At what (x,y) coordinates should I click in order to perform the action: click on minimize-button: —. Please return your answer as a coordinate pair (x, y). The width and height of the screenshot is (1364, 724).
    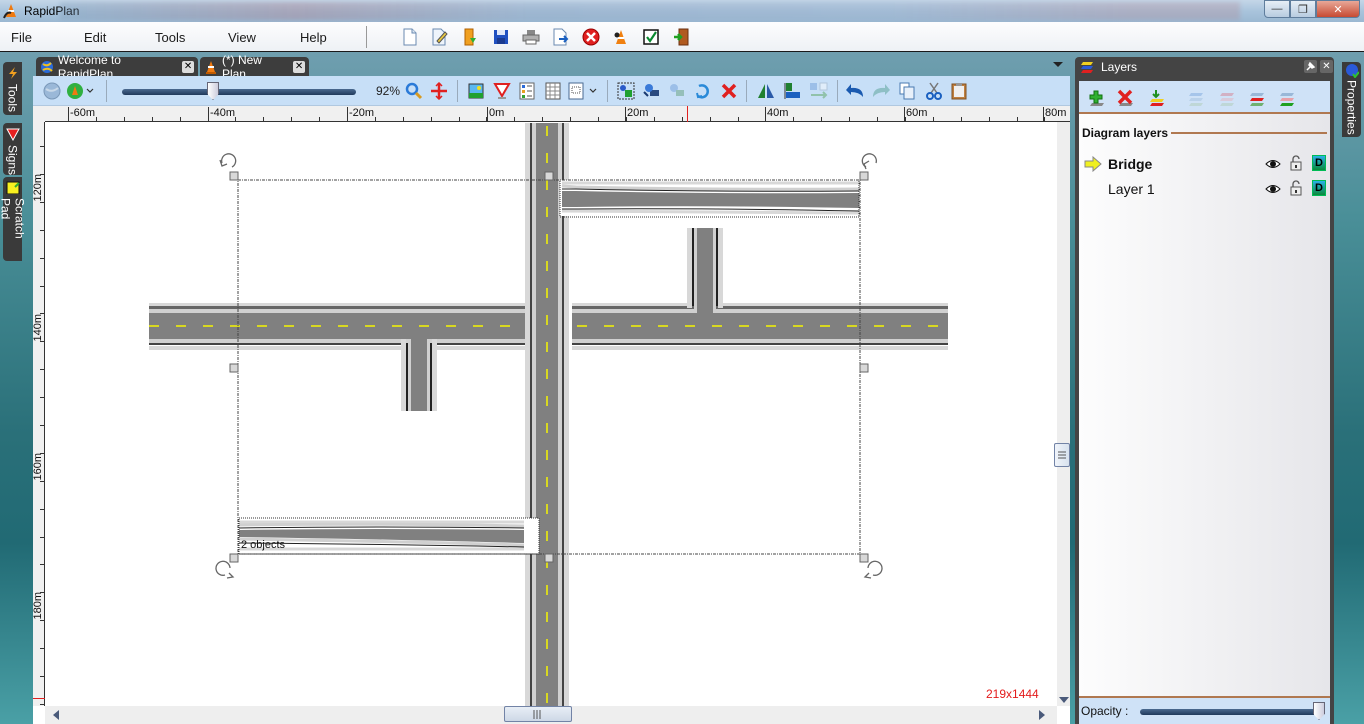
    Looking at the image, I should click on (1277, 9).